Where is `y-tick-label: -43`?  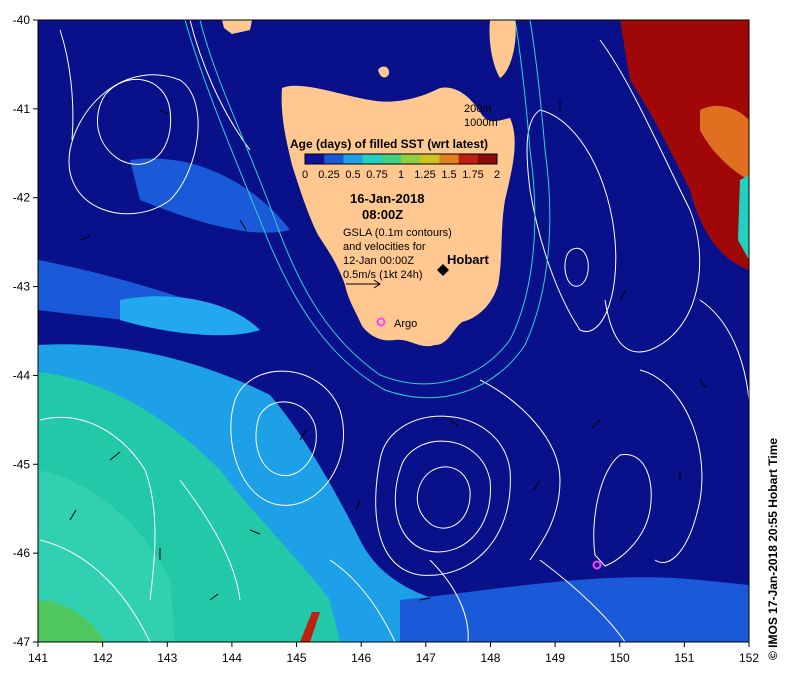 y-tick-label: -43 is located at coordinates (22, 287).